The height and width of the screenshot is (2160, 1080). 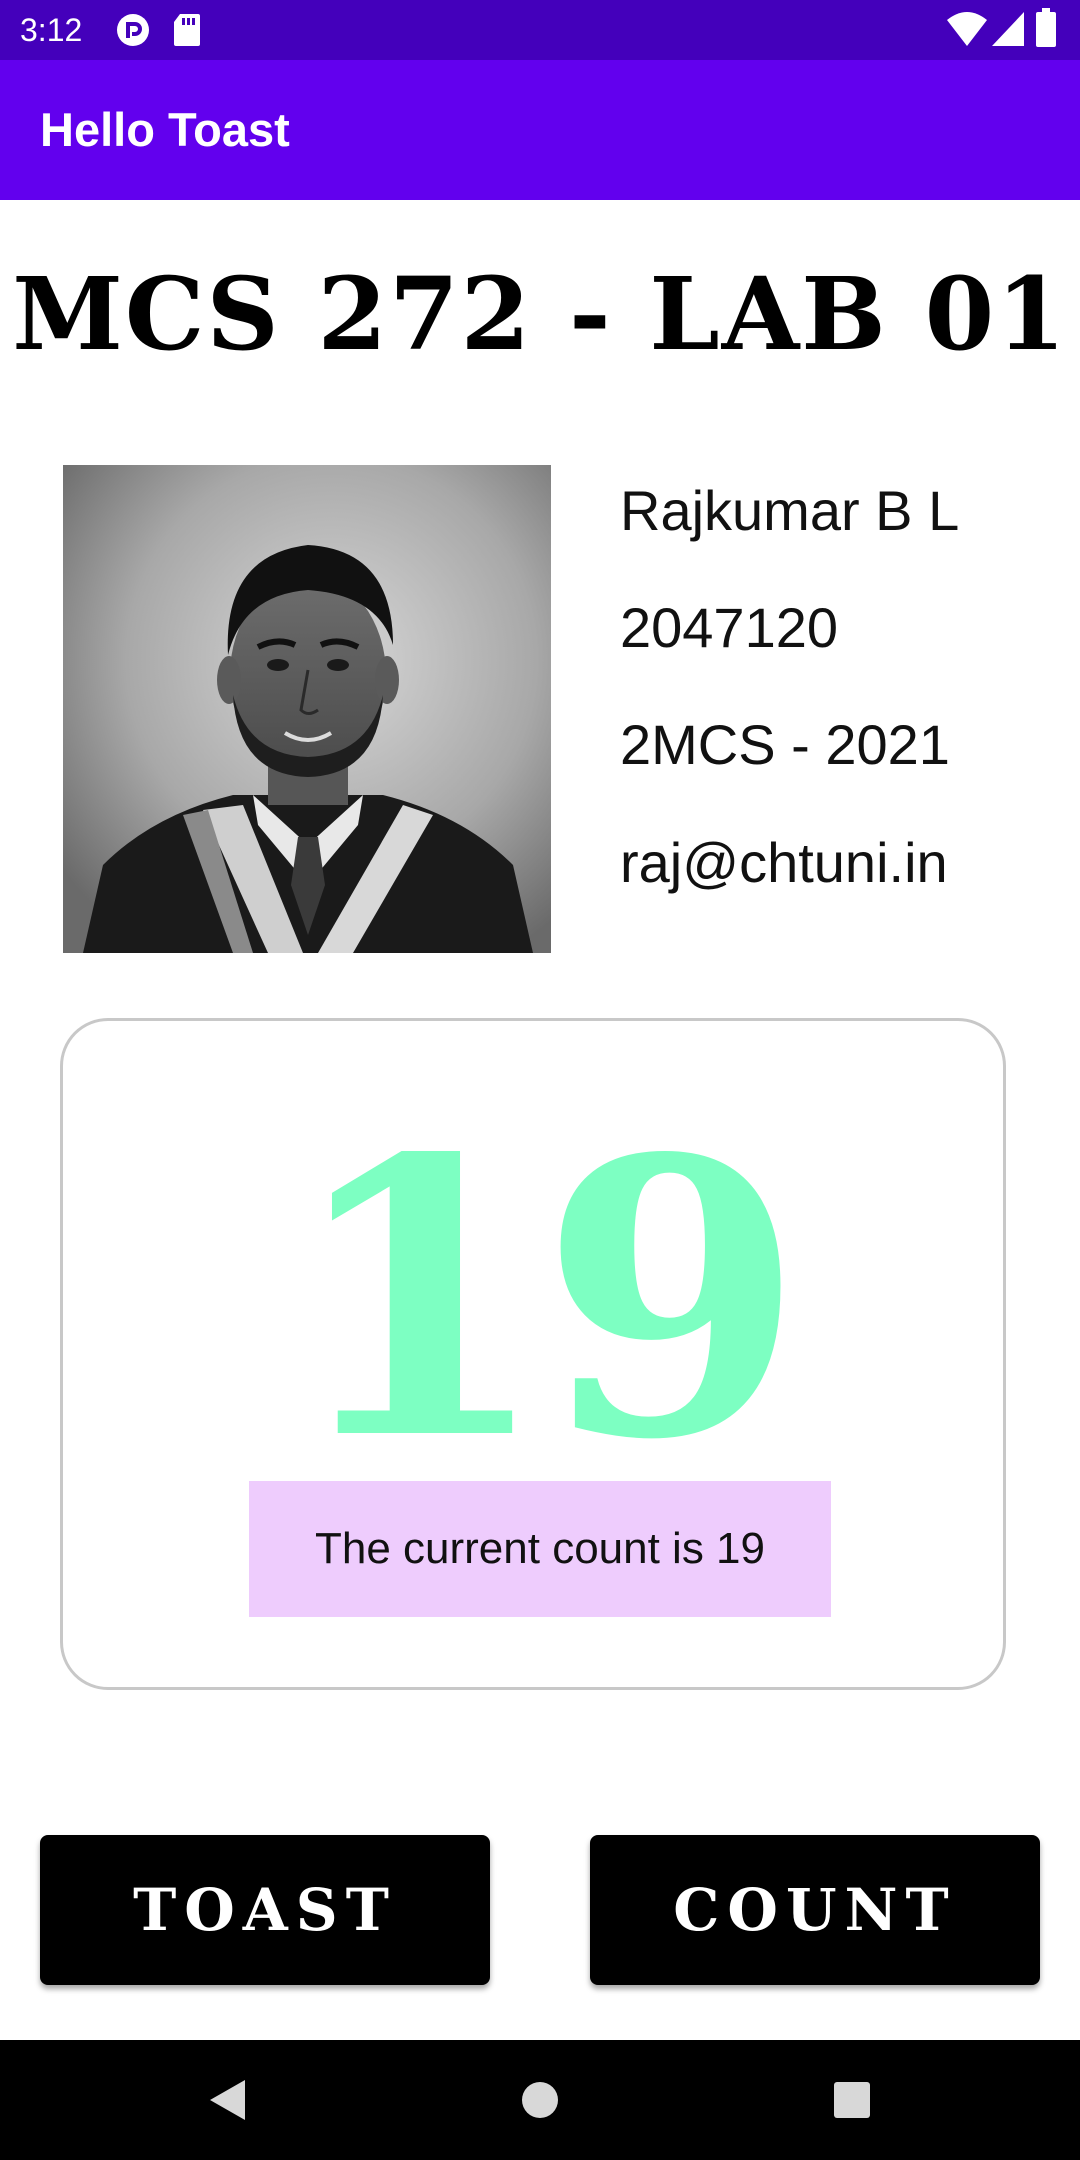 What do you see at coordinates (1046, 30) in the screenshot?
I see `battery-icon` at bounding box center [1046, 30].